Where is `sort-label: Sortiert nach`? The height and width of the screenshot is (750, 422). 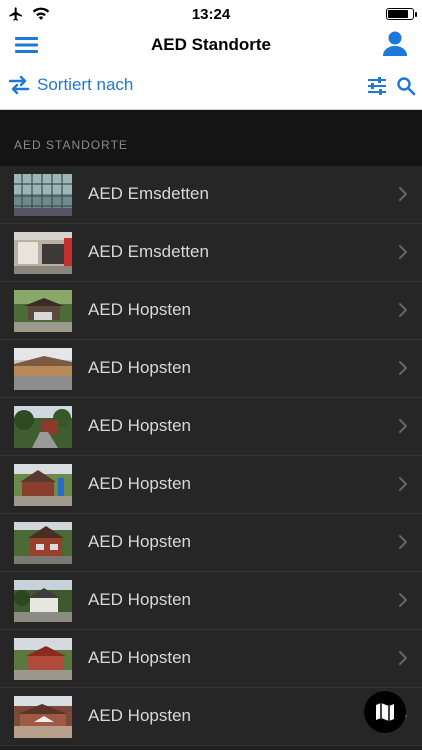
sort-label: Sortiert nach is located at coordinates (85, 84).